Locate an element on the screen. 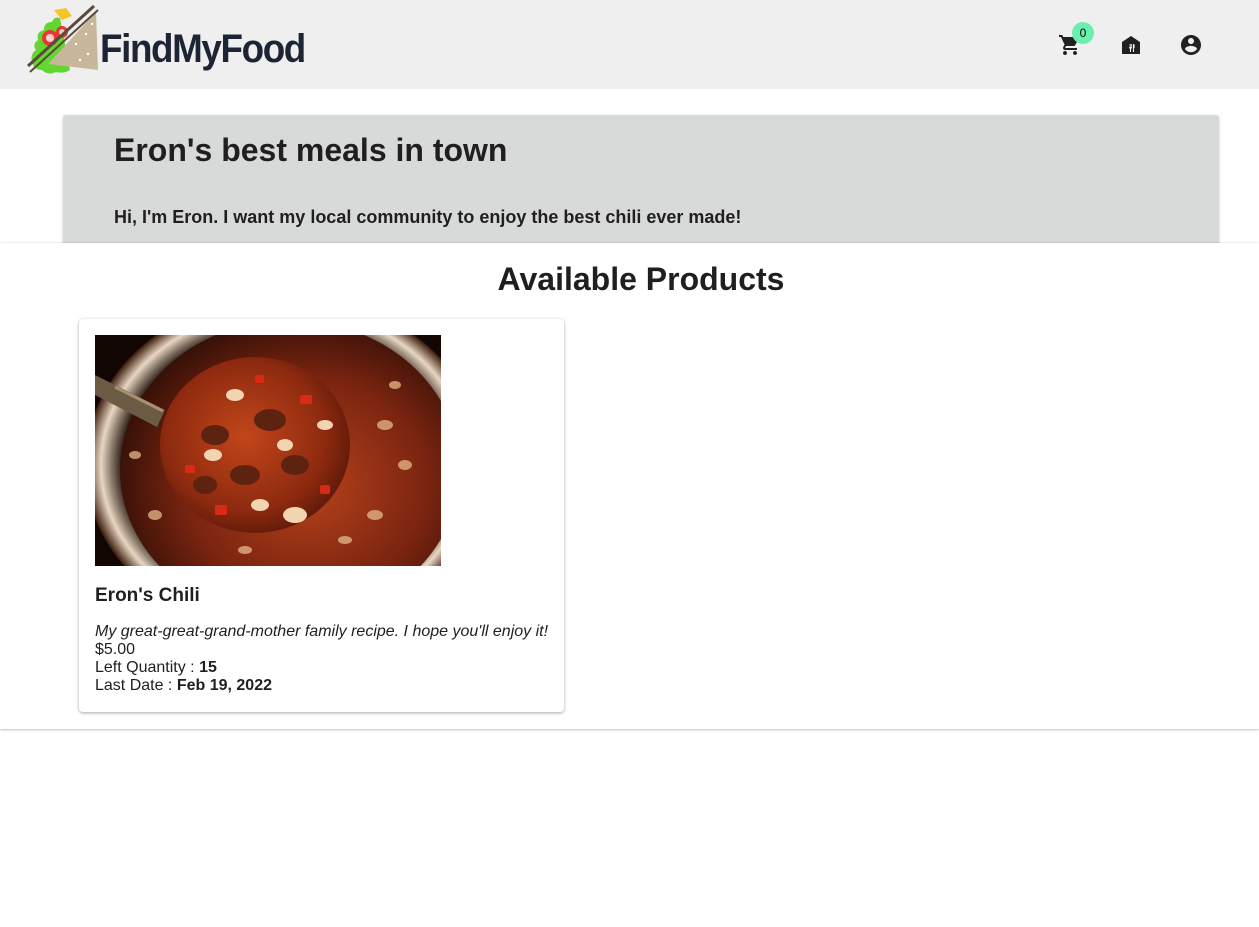 The height and width of the screenshot is (927, 1259). account-circle-icon is located at coordinates (1191, 45).